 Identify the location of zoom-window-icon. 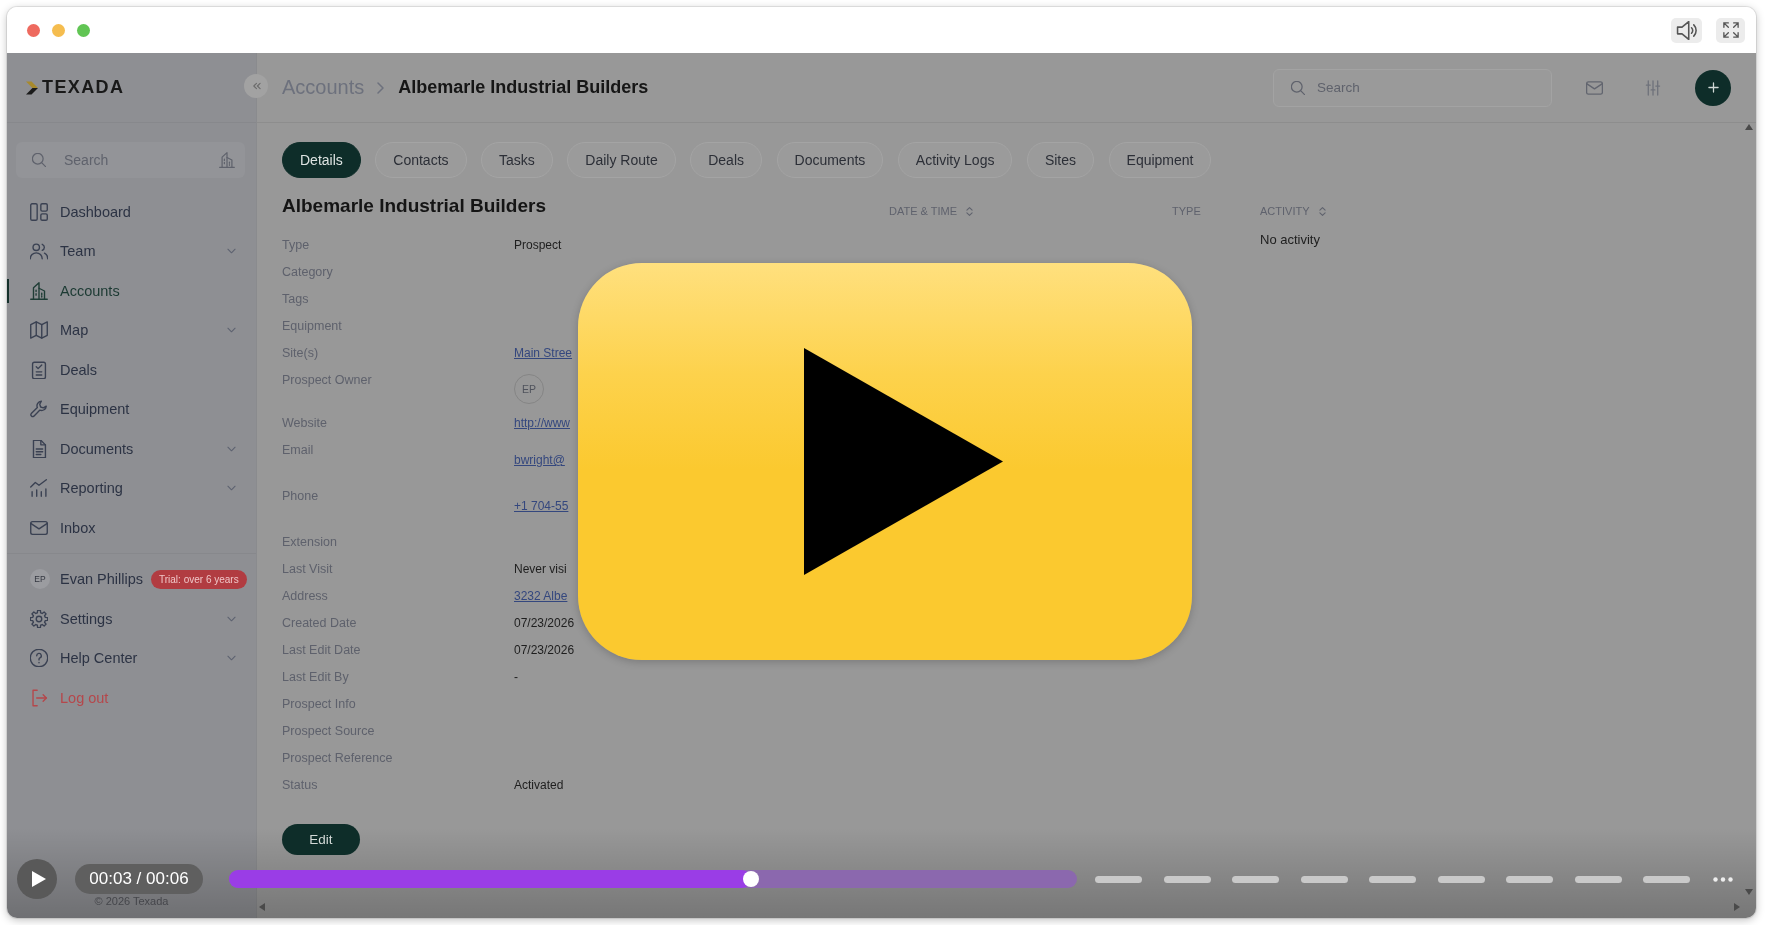
(83, 30).